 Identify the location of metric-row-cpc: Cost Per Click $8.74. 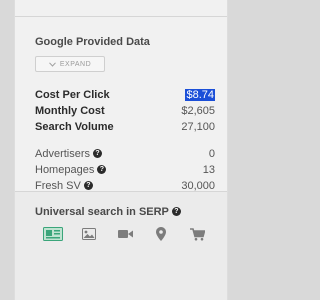
(125, 95).